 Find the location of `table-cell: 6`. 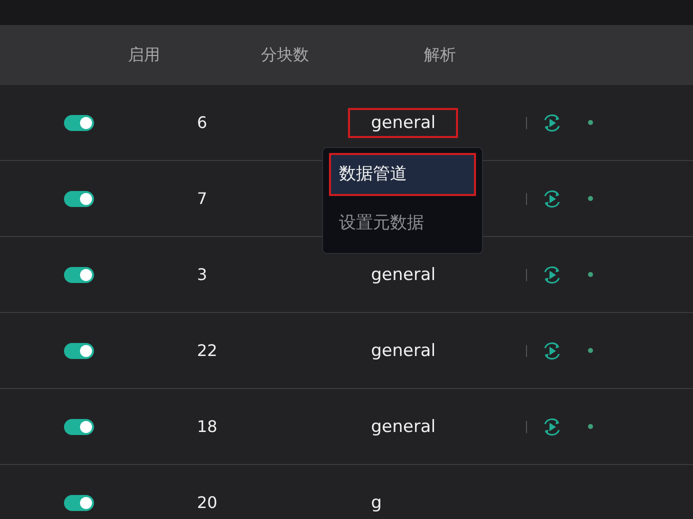

table-cell: 6 is located at coordinates (202, 122).